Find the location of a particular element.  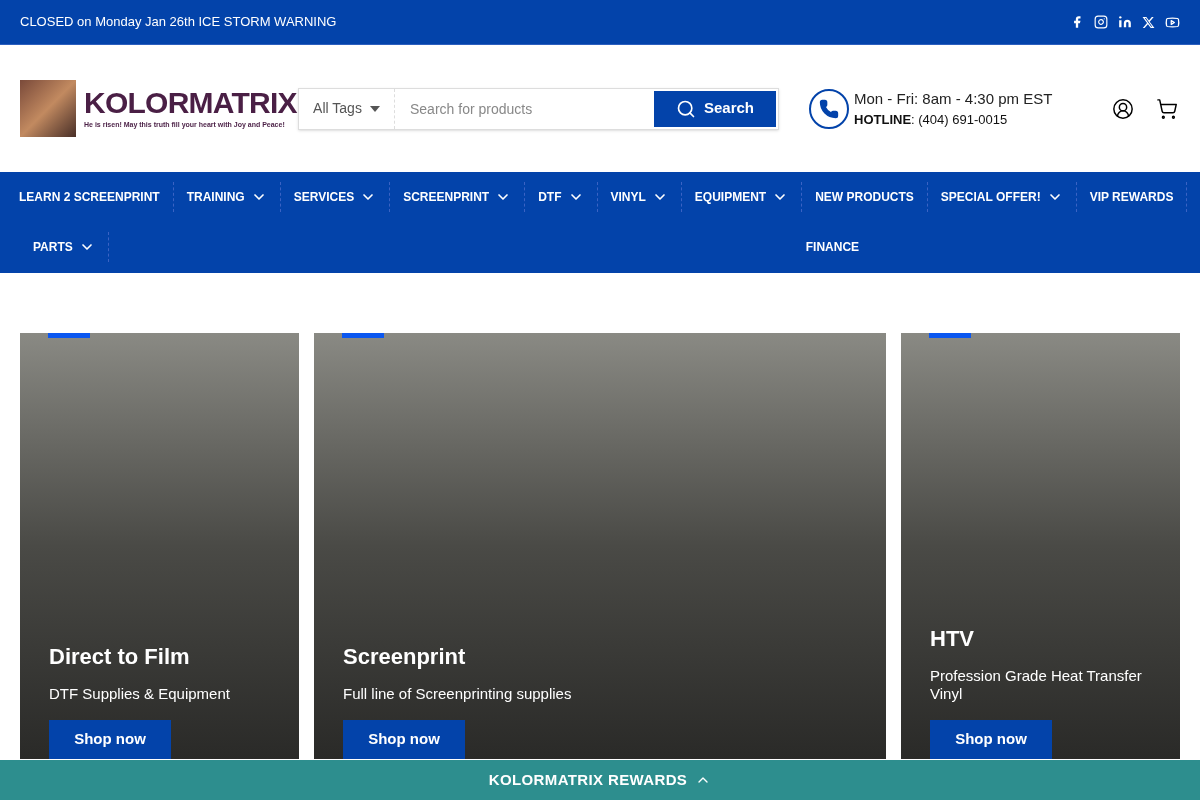

rewards-bar: KOLORMATRIX REWARDS is located at coordinates (600, 780).